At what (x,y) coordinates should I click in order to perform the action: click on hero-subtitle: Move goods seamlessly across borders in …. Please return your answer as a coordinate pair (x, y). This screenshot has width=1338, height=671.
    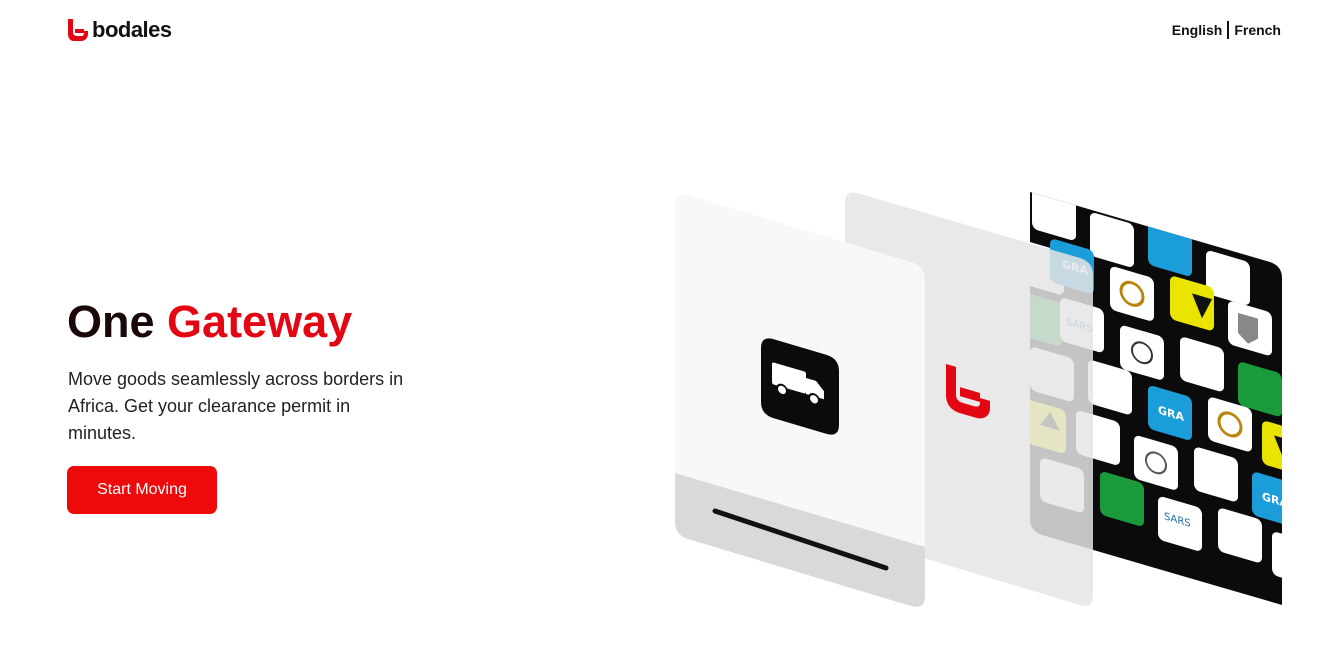
    Looking at the image, I should click on (236, 406).